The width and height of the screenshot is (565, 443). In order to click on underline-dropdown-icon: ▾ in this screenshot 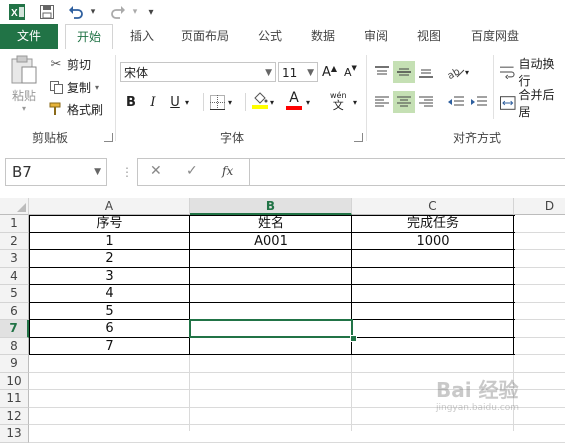, I will do `click(187, 102)`.